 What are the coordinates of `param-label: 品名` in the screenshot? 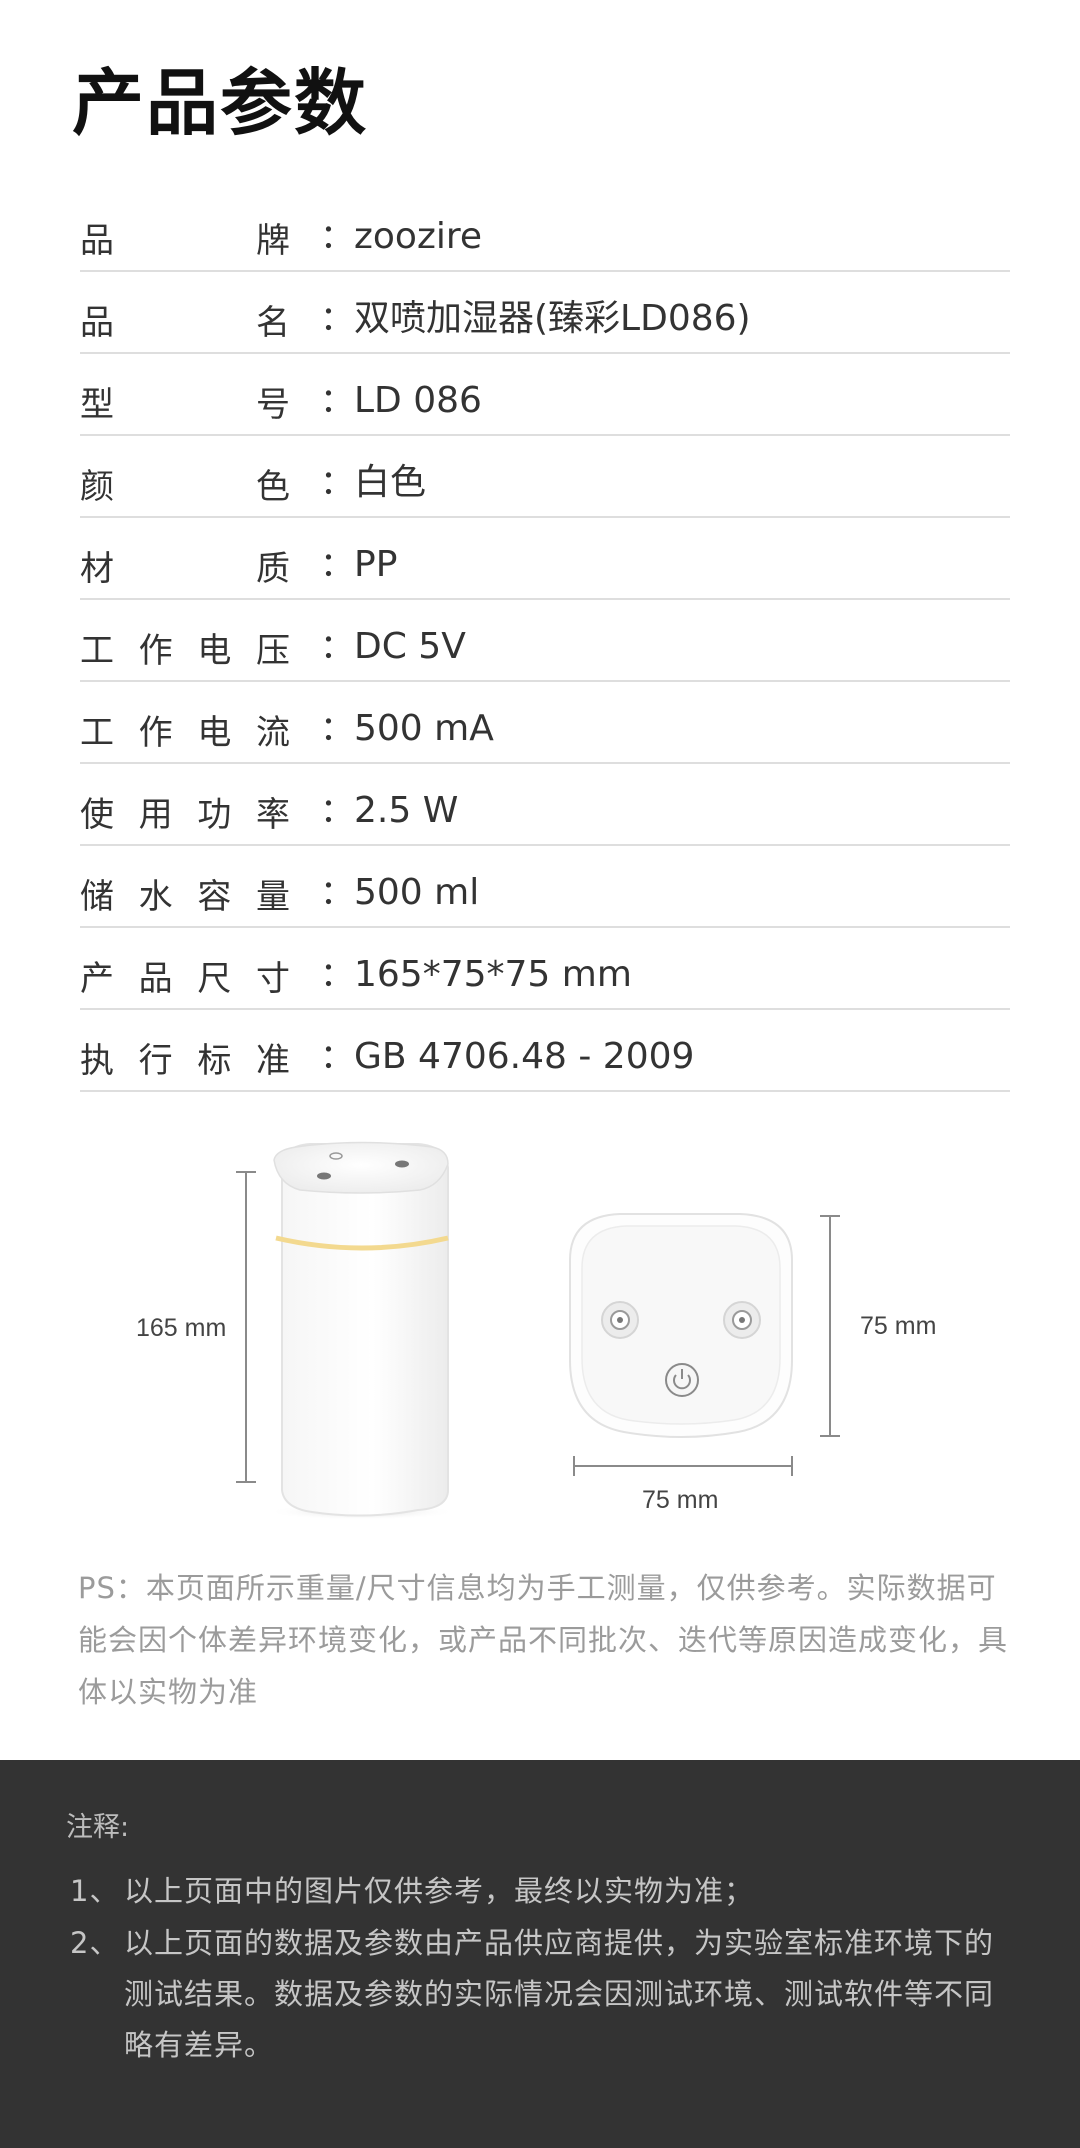 It's located at (185, 319).